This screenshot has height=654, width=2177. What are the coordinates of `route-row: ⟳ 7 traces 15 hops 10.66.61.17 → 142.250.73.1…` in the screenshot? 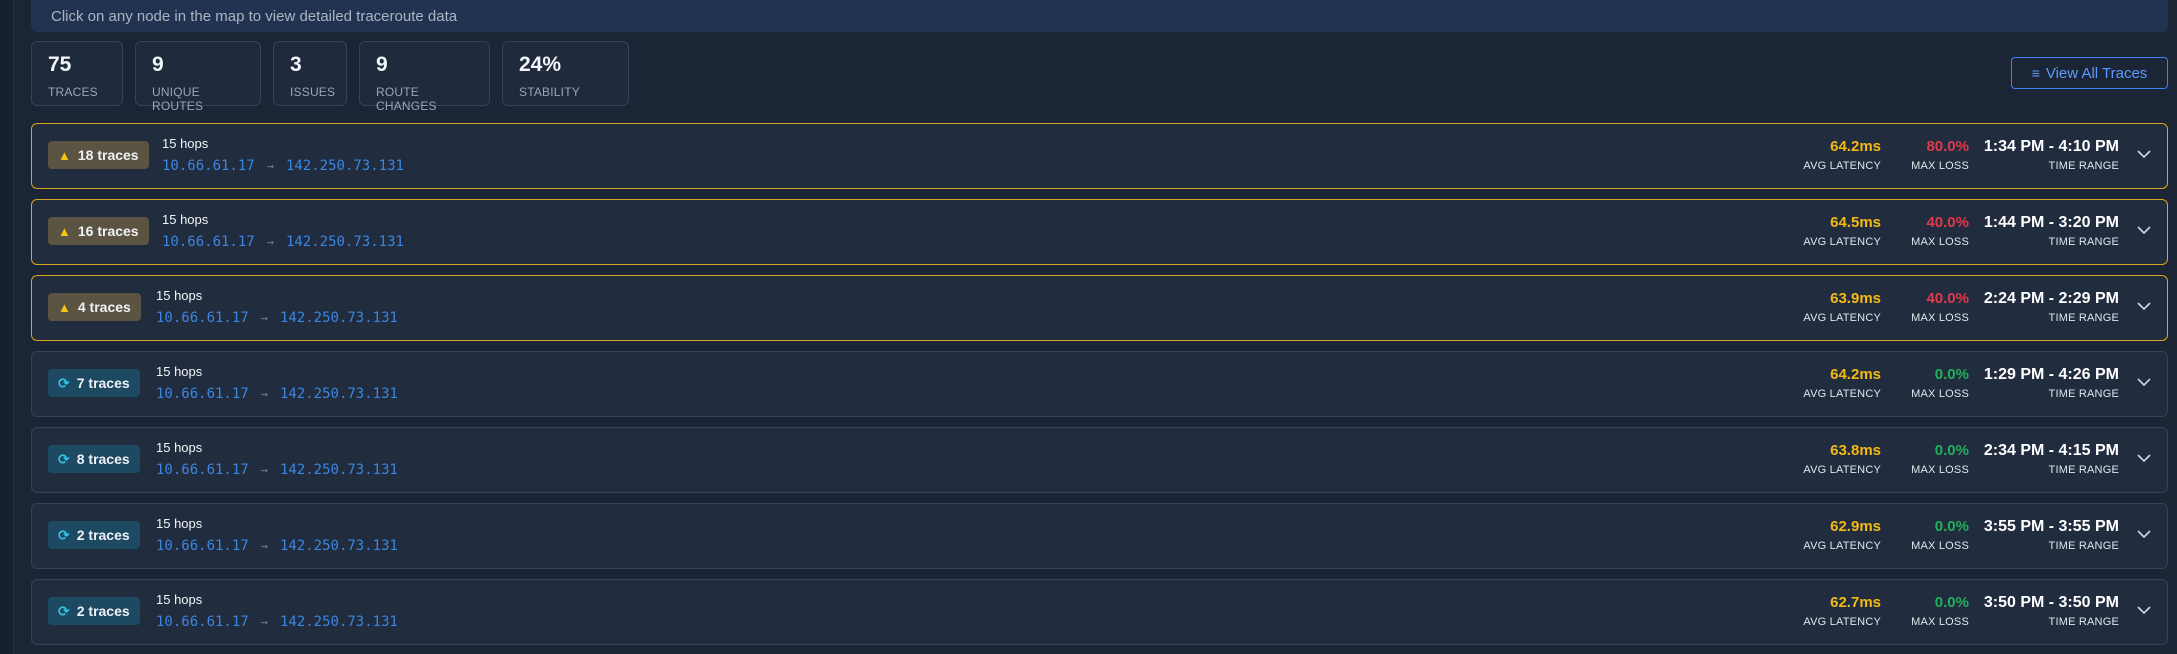 It's located at (1099, 384).